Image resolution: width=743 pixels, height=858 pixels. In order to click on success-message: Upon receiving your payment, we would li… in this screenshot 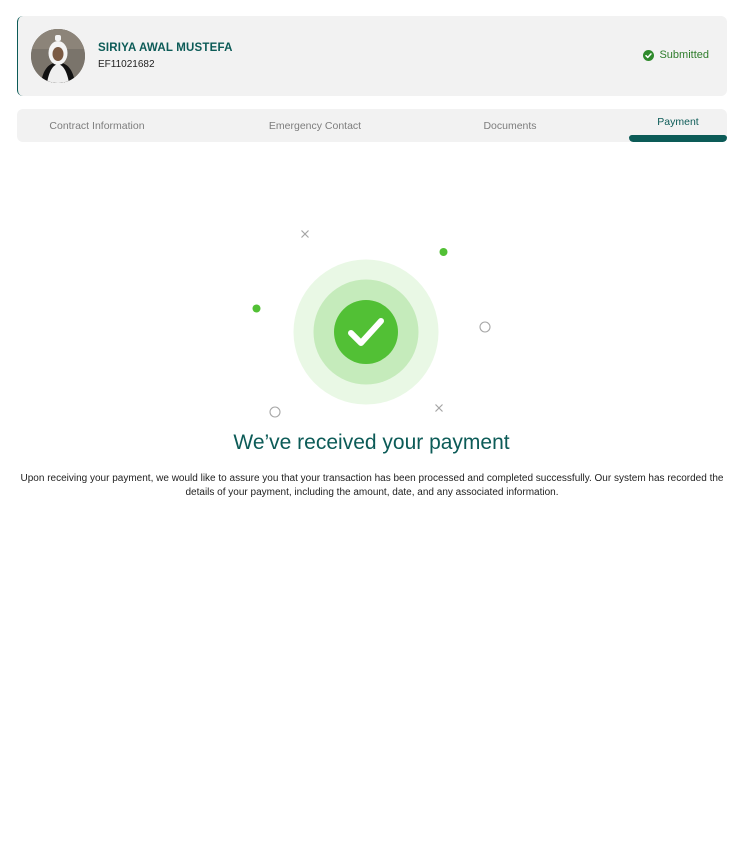, I will do `click(372, 485)`.